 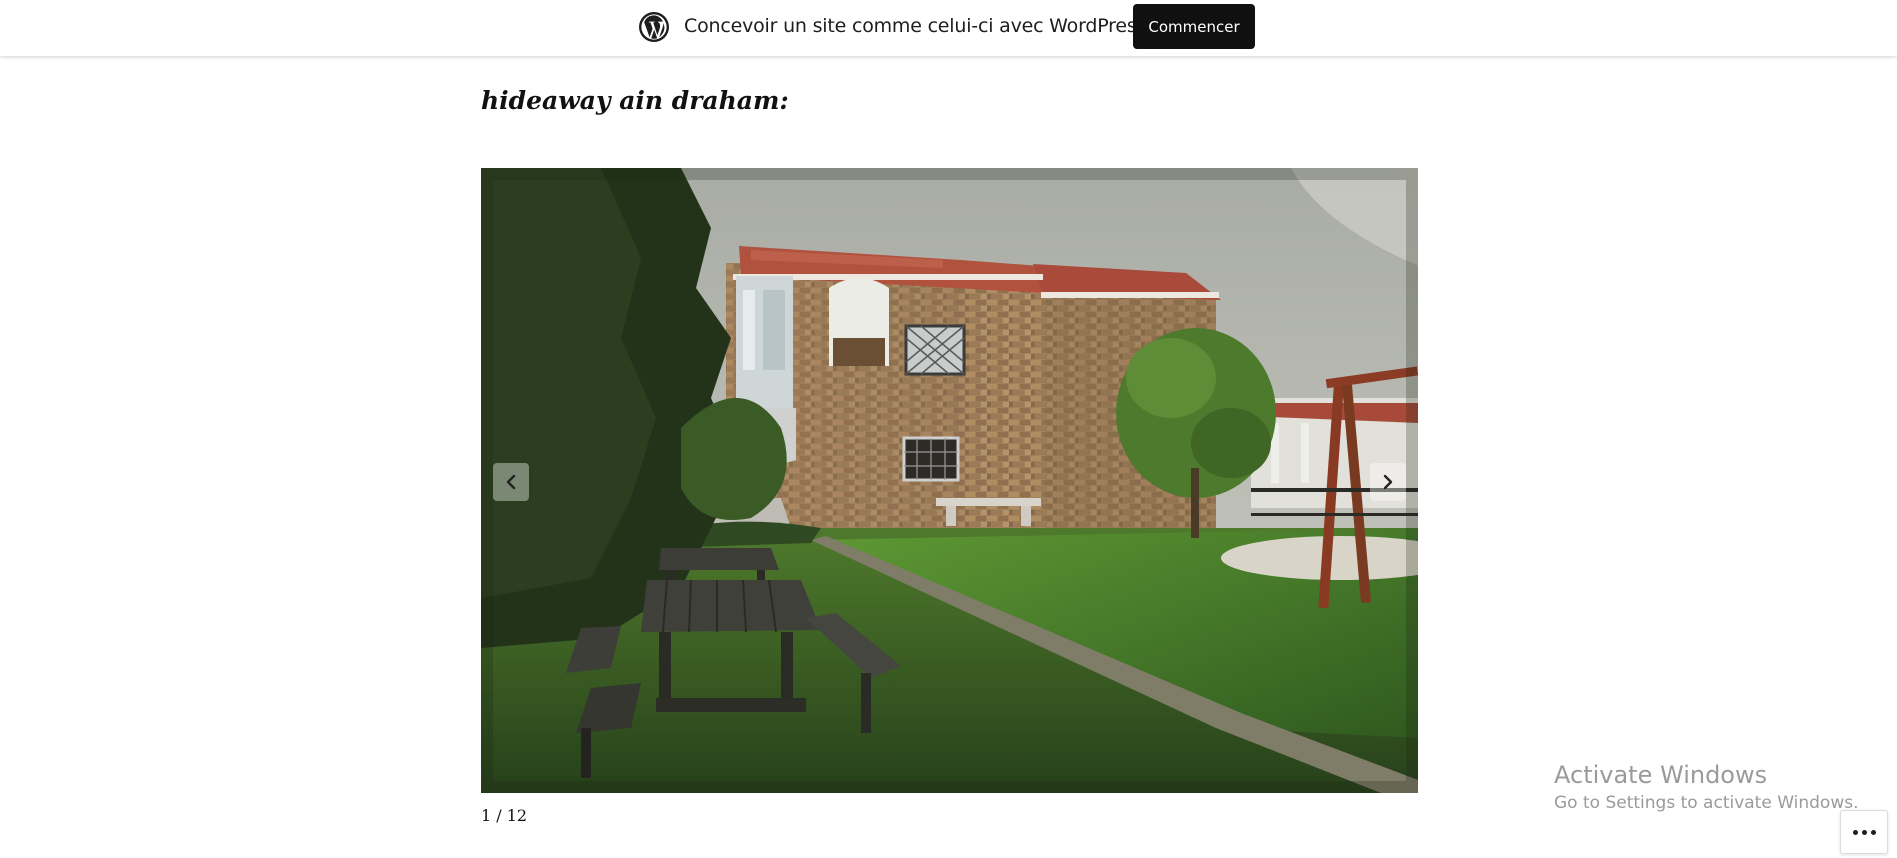 I want to click on slideshow-next-button, so click(x=1388, y=482).